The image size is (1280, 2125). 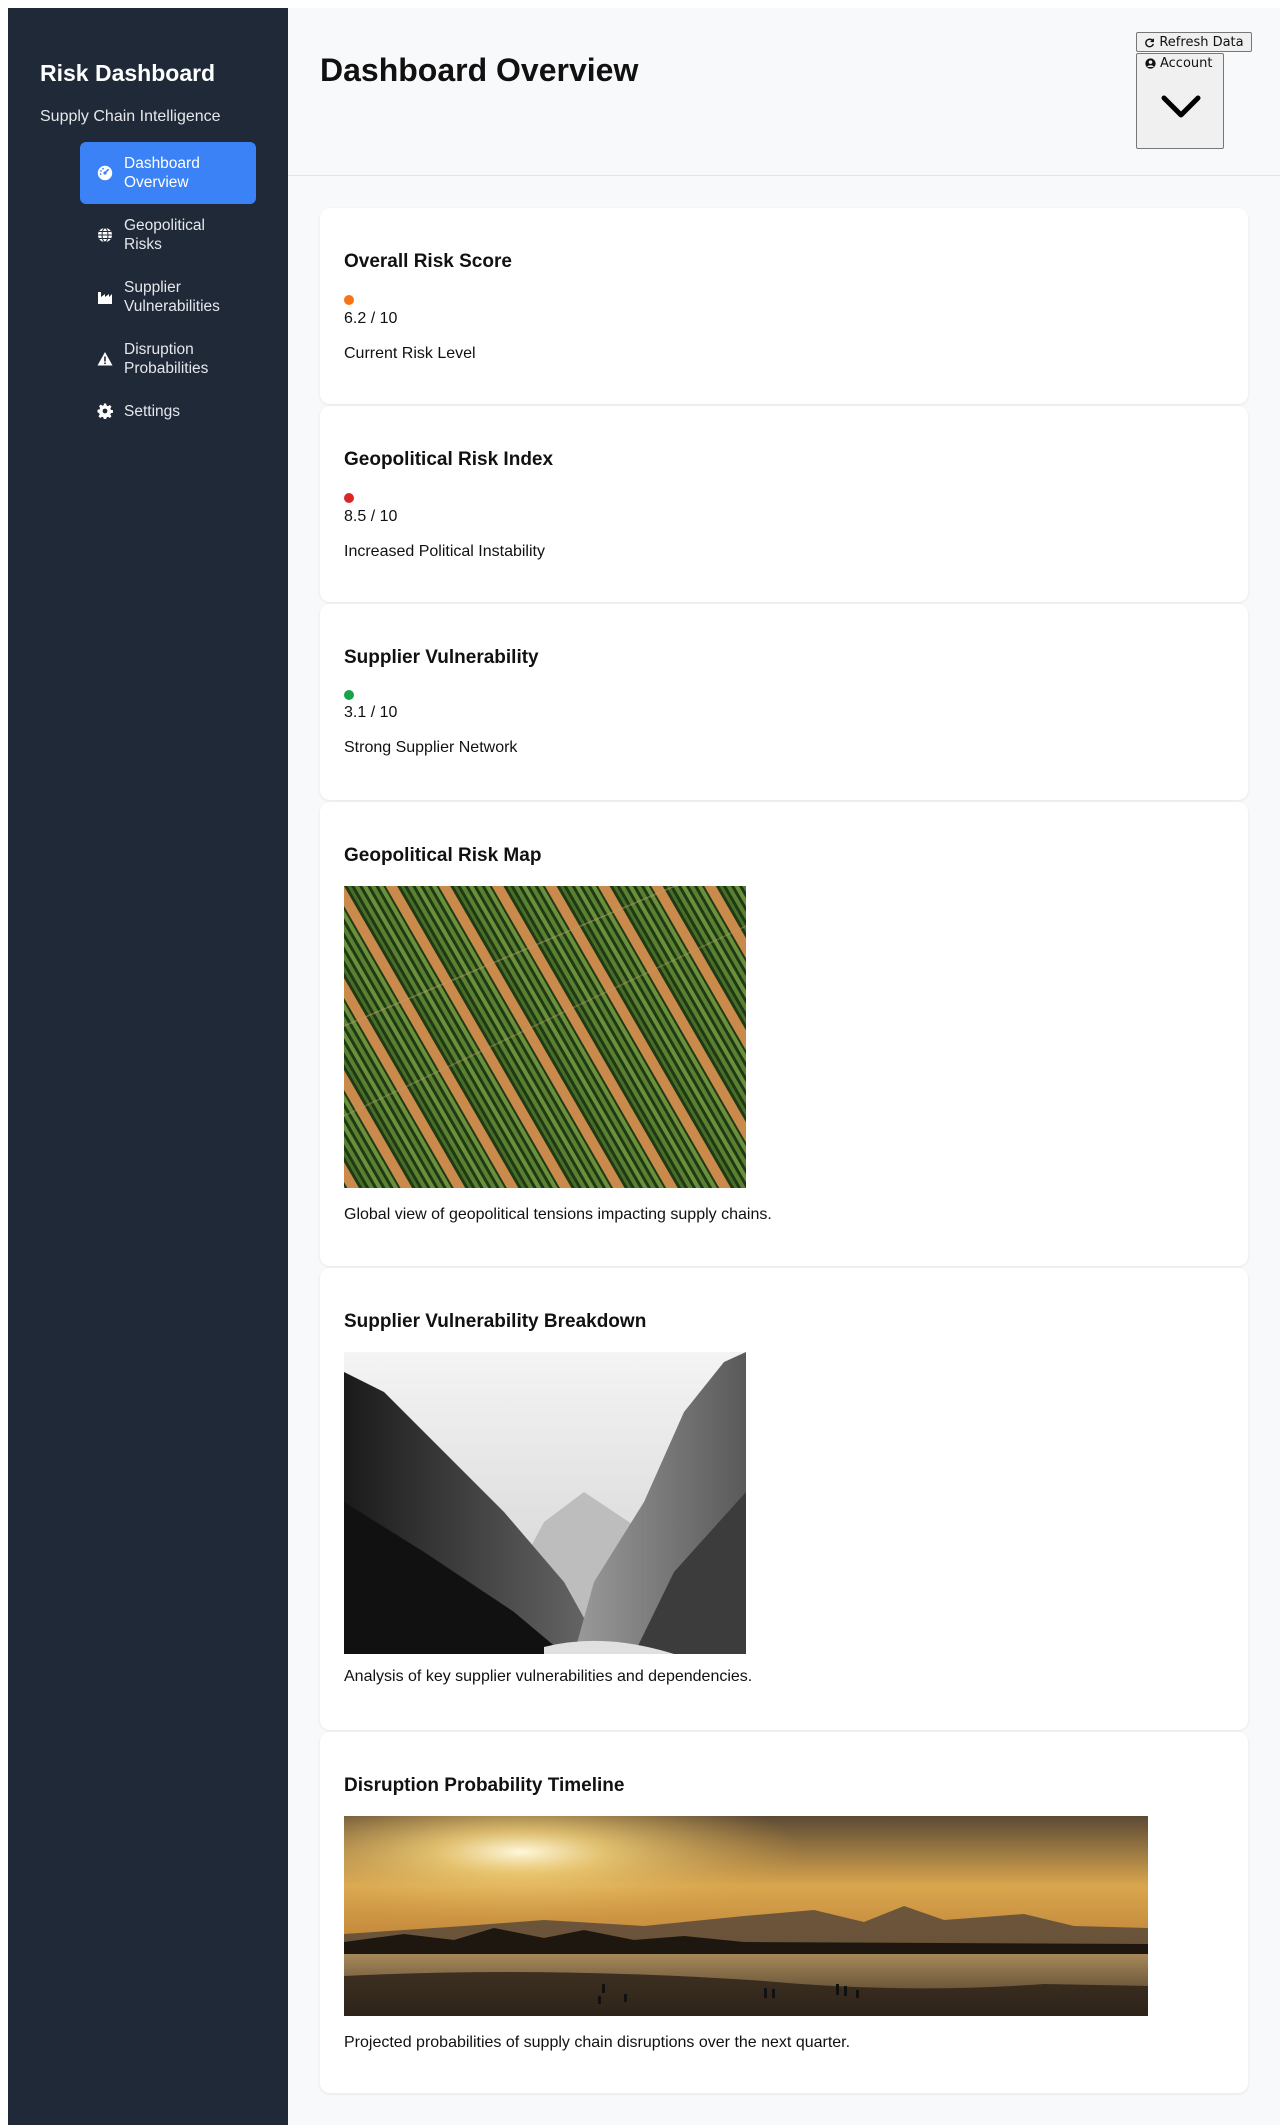 I want to click on risk-score-description: Current Risk Level, so click(x=410, y=353).